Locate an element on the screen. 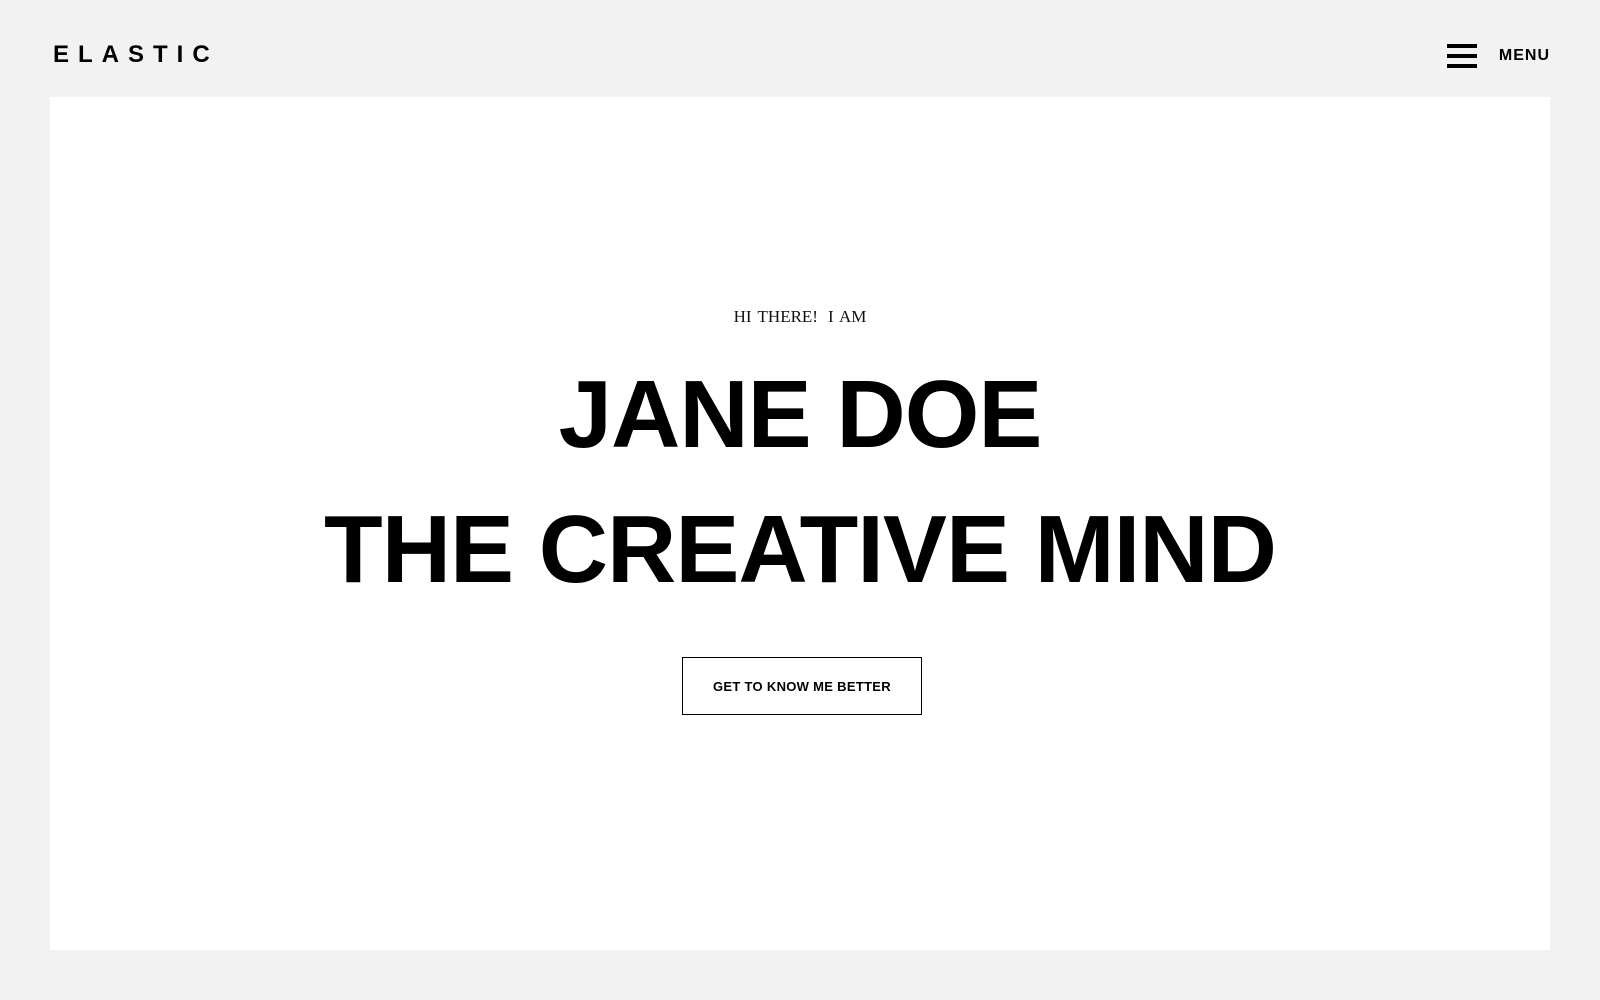 The width and height of the screenshot is (1600, 1000). menu-label: MENU is located at coordinates (1524, 56).